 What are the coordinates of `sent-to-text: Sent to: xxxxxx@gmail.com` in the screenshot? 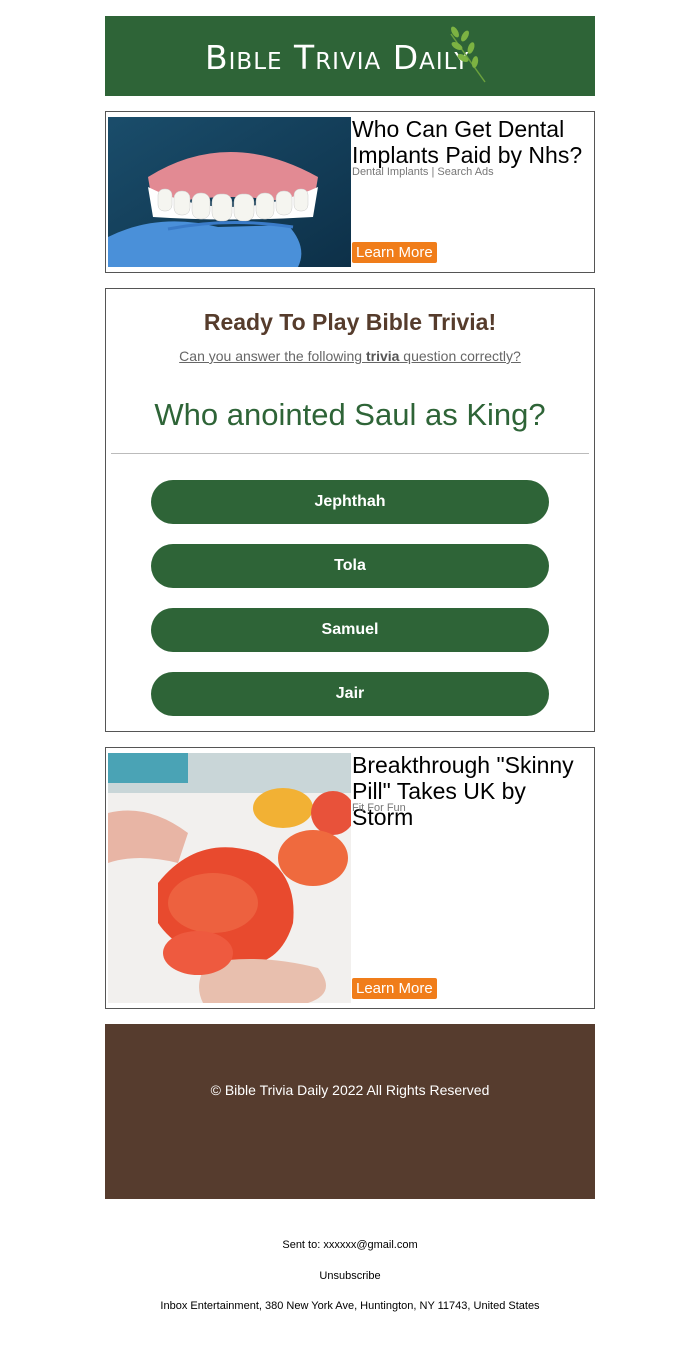 It's located at (350, 1245).